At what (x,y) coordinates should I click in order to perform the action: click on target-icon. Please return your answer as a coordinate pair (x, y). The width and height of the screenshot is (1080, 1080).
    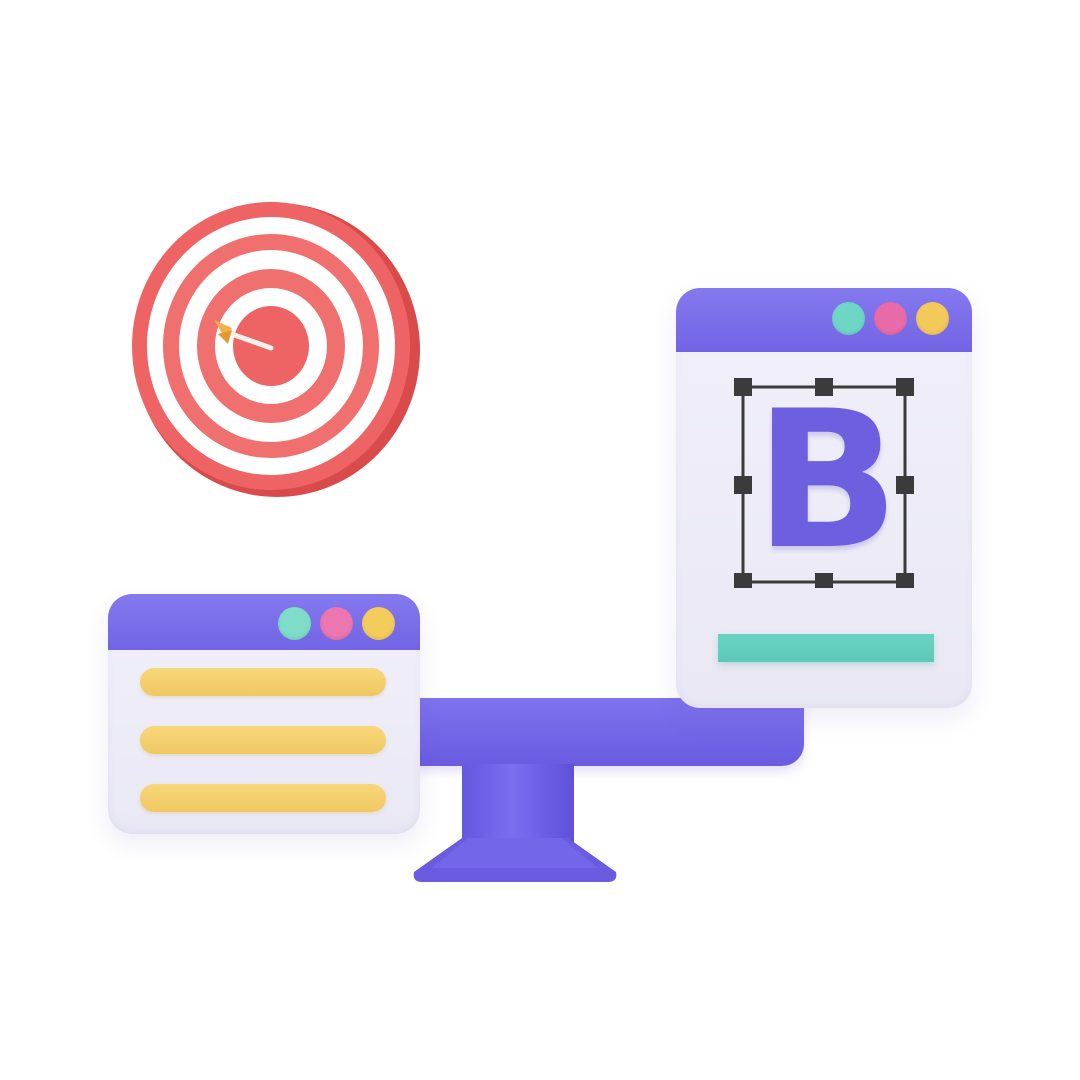
    Looking at the image, I should click on (274, 347).